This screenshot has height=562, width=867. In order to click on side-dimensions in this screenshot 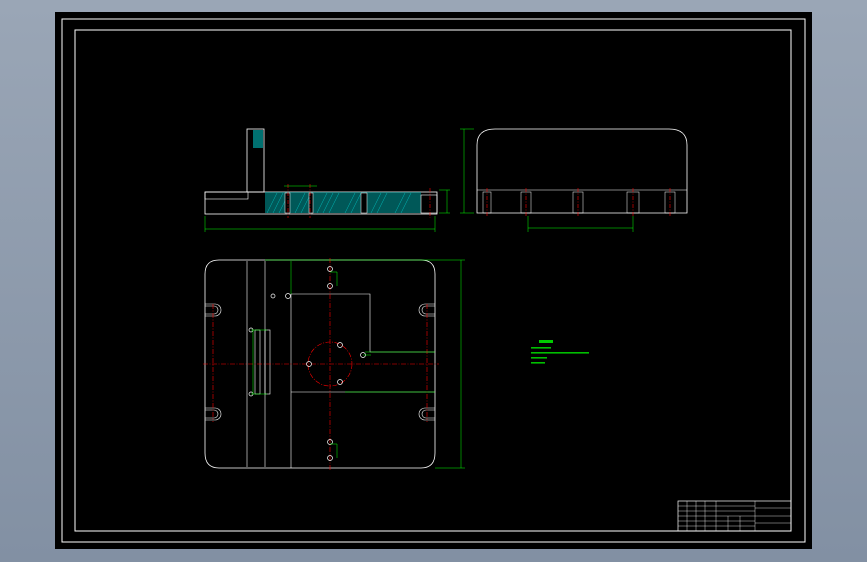, I will do `click(547, 180)`.